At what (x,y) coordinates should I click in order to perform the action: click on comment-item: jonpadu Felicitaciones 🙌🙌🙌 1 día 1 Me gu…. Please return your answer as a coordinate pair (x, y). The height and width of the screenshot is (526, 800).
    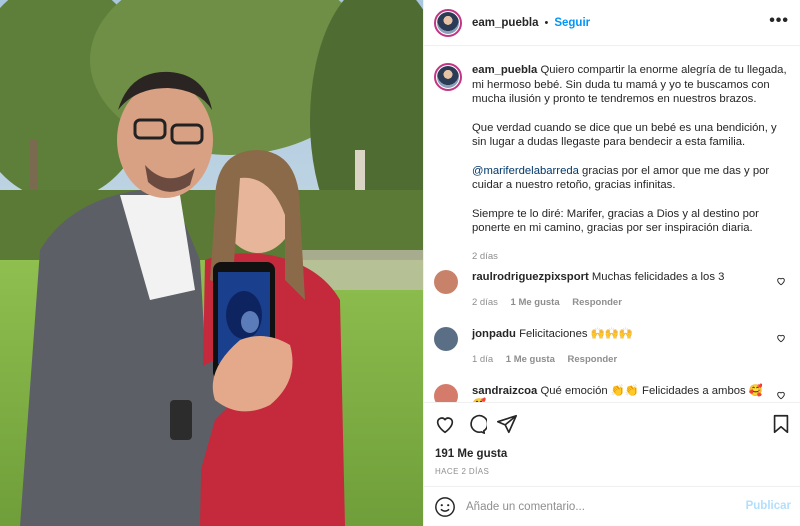
    Looking at the image, I should click on (614, 347).